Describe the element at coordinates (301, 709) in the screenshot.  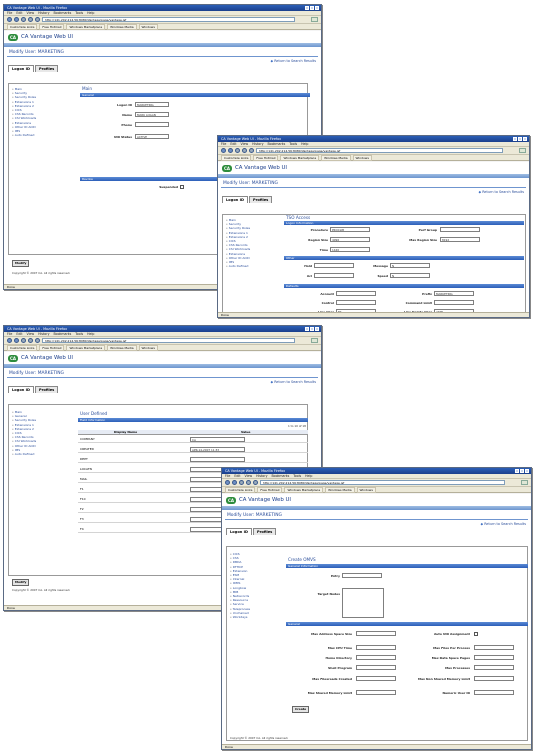
I see `create-button: Create` at that location.